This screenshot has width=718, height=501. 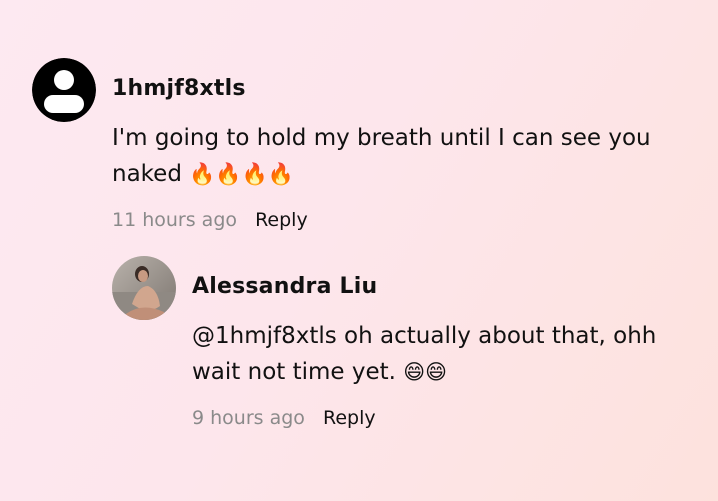 I want to click on comment-meta: 11 hours ago Reply, so click(x=402, y=220).